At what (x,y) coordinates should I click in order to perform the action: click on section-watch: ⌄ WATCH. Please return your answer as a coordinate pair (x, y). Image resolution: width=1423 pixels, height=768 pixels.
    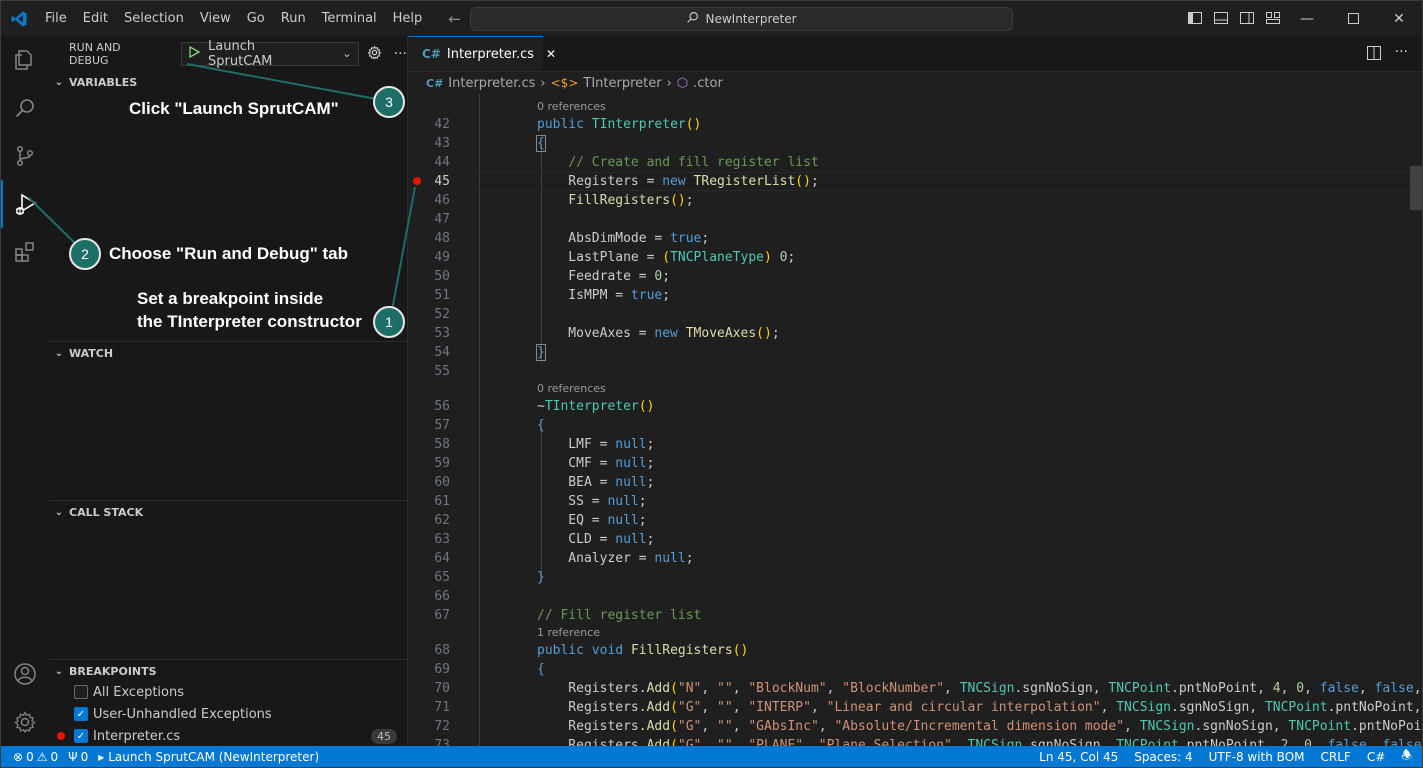
    Looking at the image, I should click on (228, 352).